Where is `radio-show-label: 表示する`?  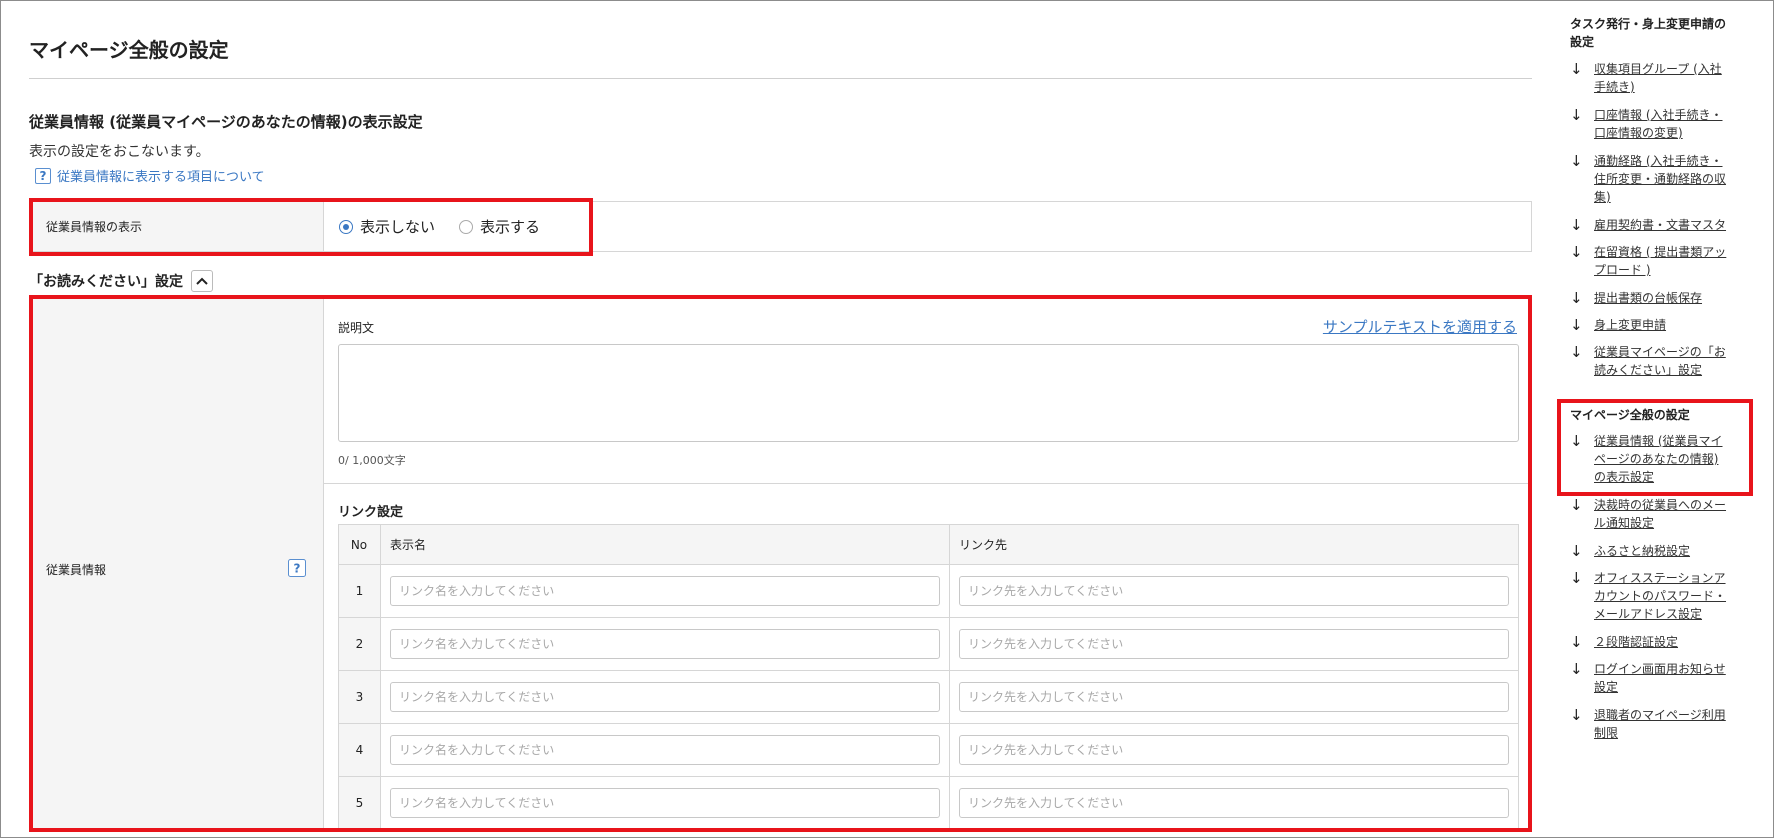 radio-show-label: 表示する is located at coordinates (510, 226).